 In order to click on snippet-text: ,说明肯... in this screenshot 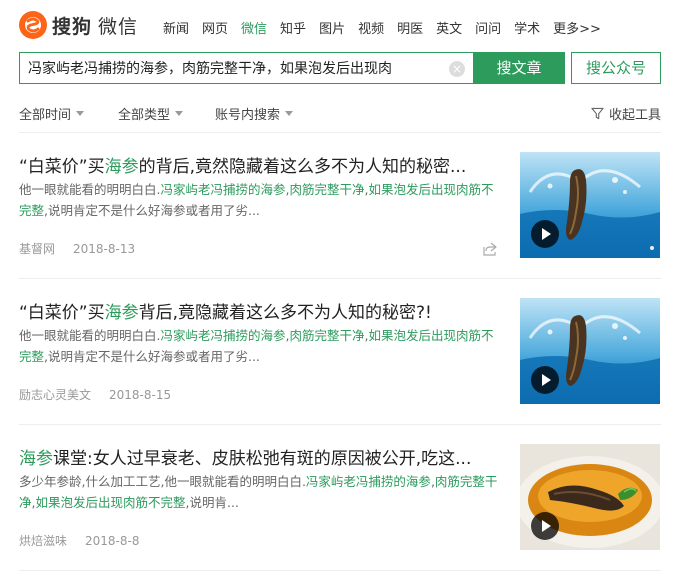, I will do `click(212, 502)`.